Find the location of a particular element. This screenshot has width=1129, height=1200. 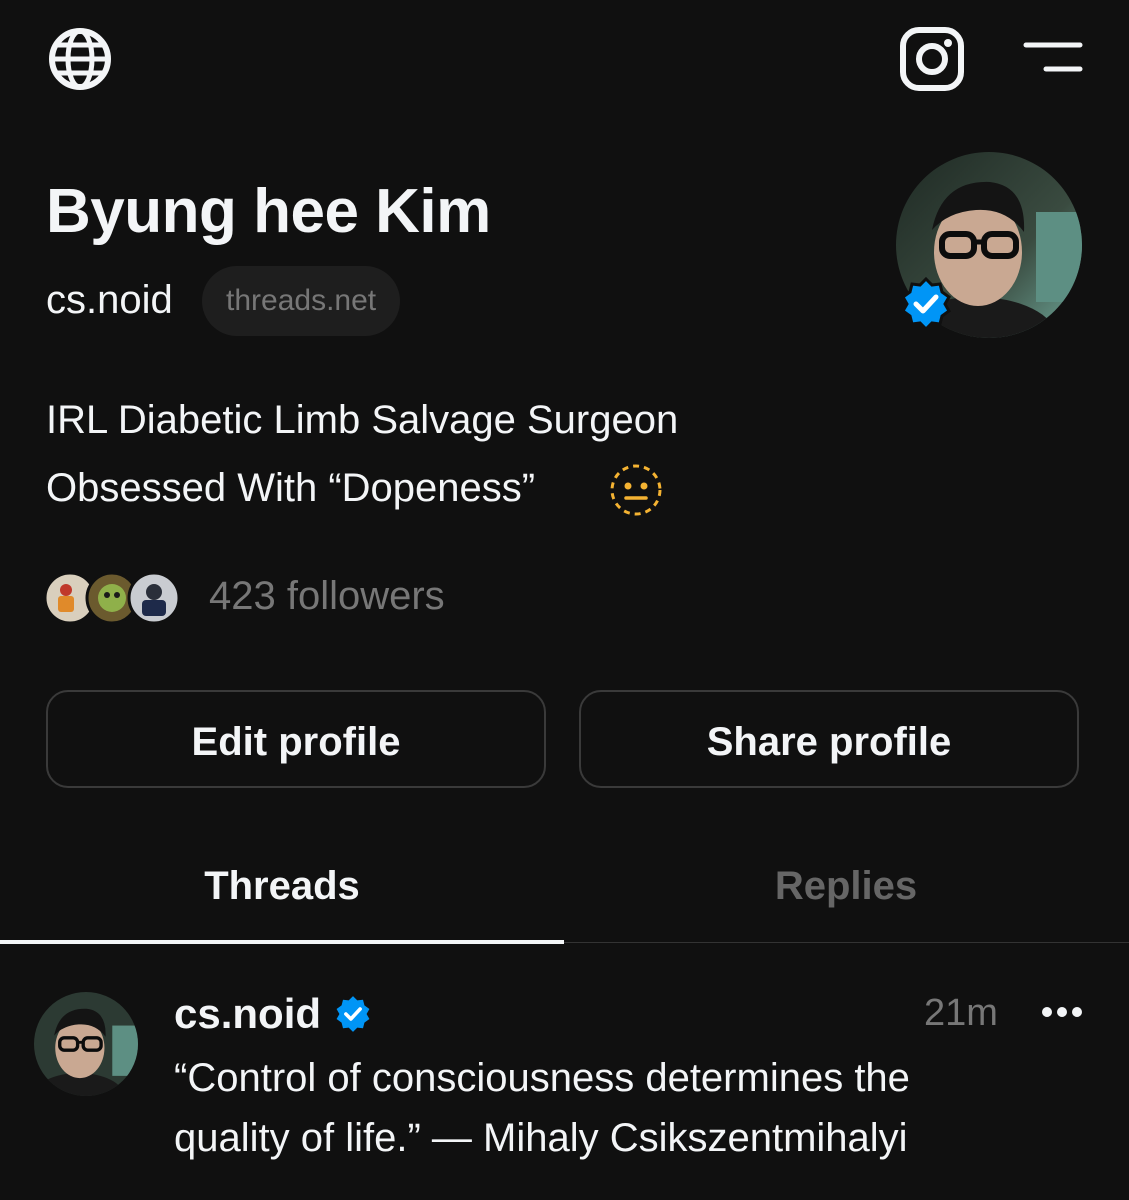

profile-name: Byung hee Kim is located at coordinates (268, 211).